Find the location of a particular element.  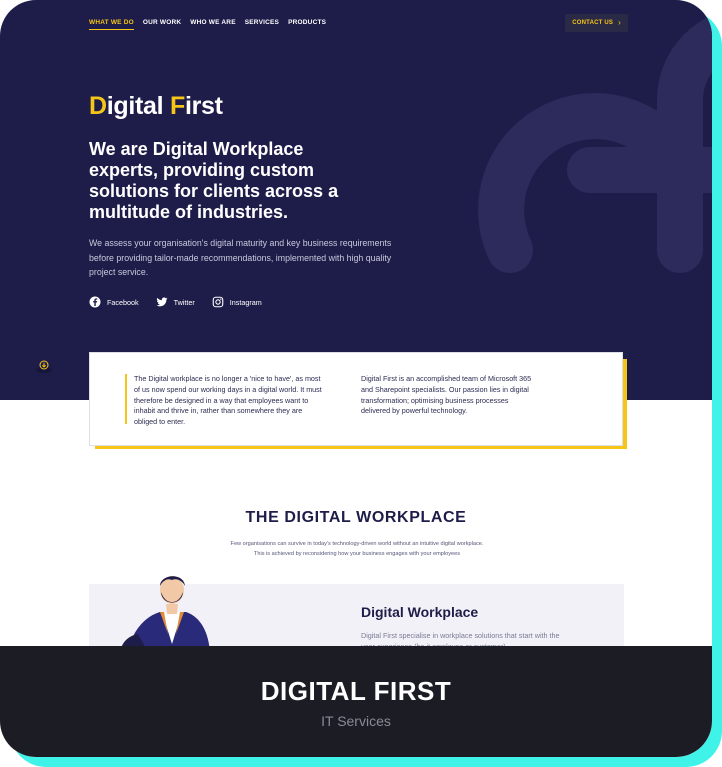

scroll-down-icon is located at coordinates (44, 366).